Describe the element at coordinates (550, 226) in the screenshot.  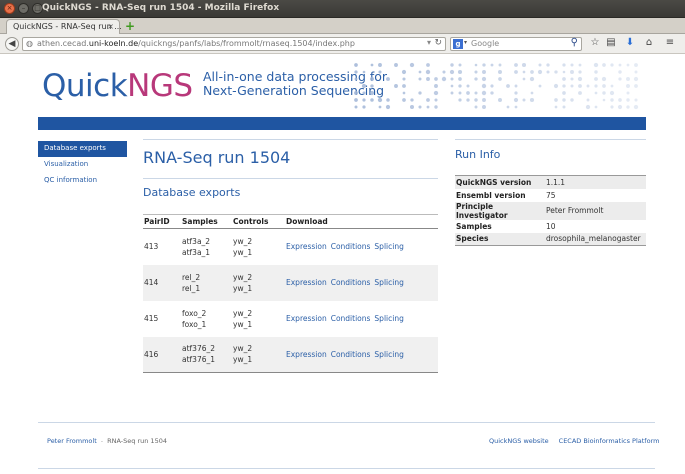
I see `info-row: Samples 10` at that location.